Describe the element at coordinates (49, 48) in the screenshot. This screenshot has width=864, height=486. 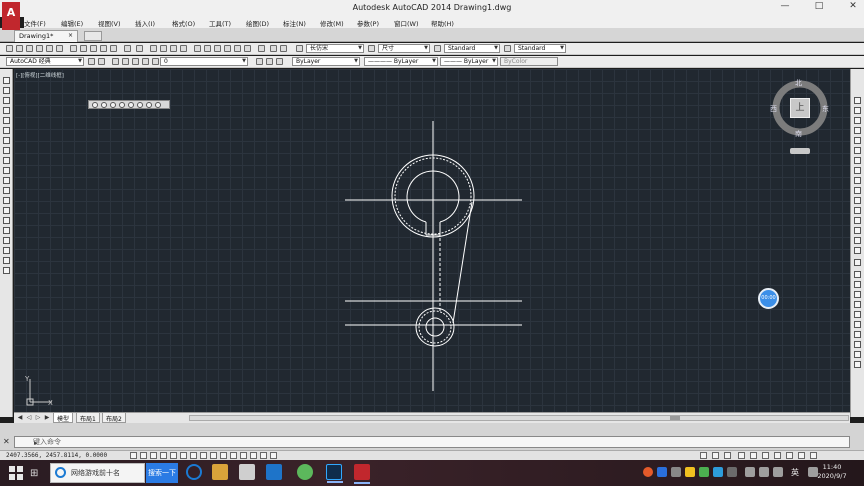
I see `preview-icon` at that location.